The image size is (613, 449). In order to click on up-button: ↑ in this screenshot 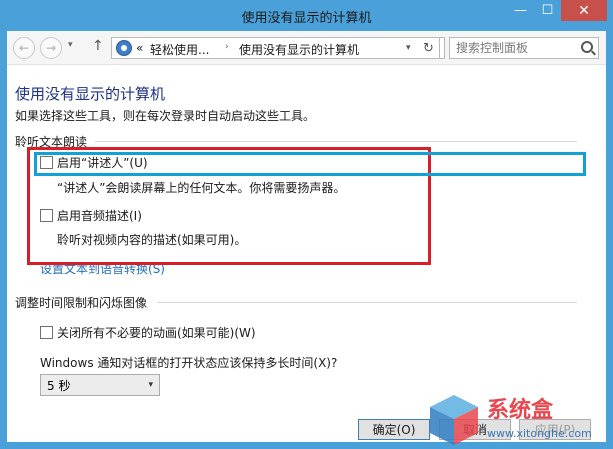, I will do `click(98, 46)`.